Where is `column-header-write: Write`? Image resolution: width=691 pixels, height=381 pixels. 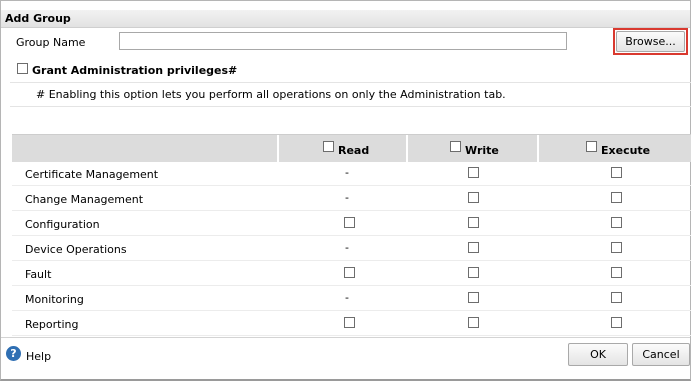
column-header-write: Write is located at coordinates (471, 148).